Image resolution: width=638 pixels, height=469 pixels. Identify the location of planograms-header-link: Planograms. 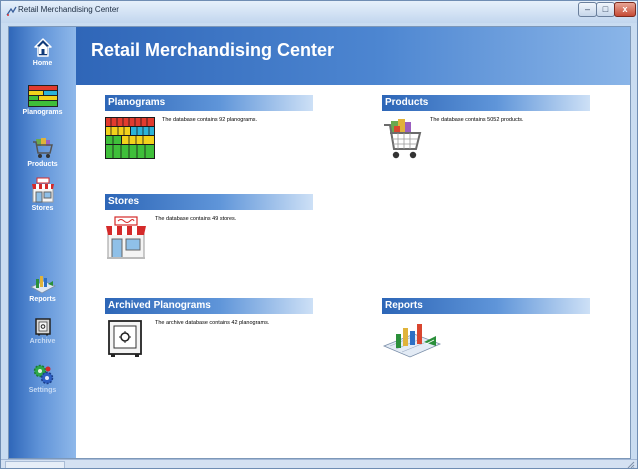
(209, 103).